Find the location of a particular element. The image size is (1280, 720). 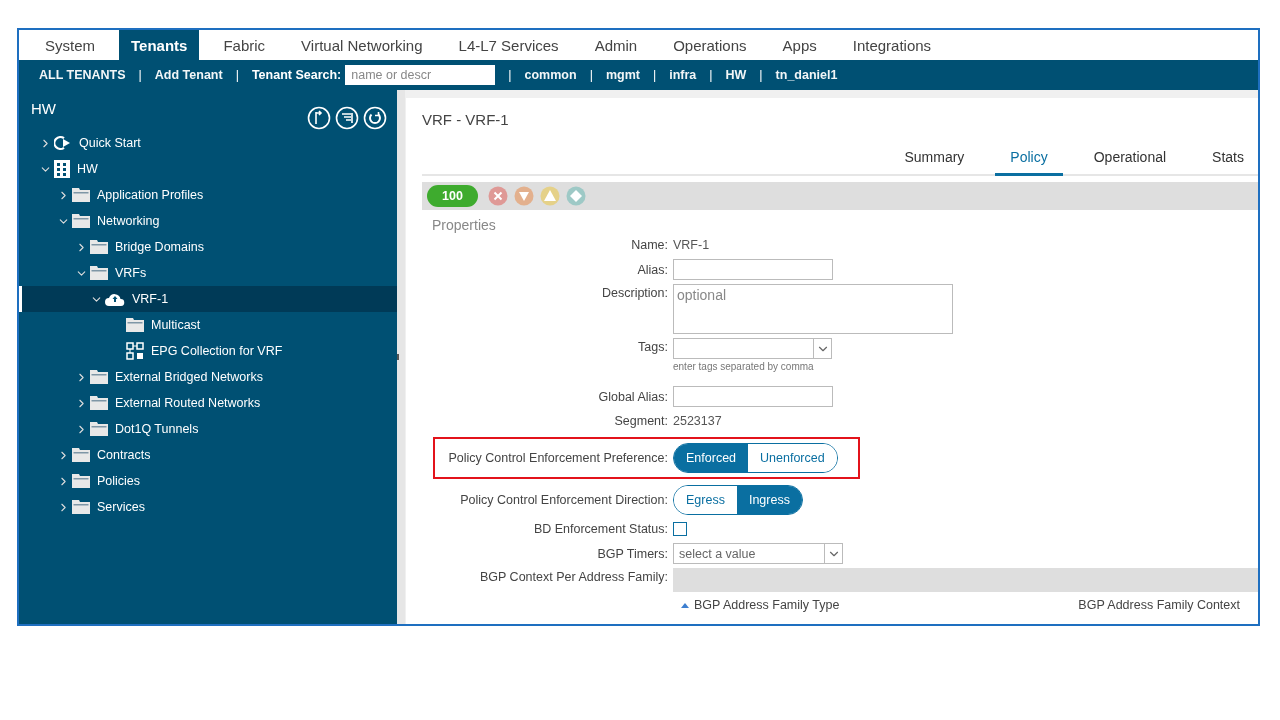

tree-item: Bridge Domains is located at coordinates (208, 247).